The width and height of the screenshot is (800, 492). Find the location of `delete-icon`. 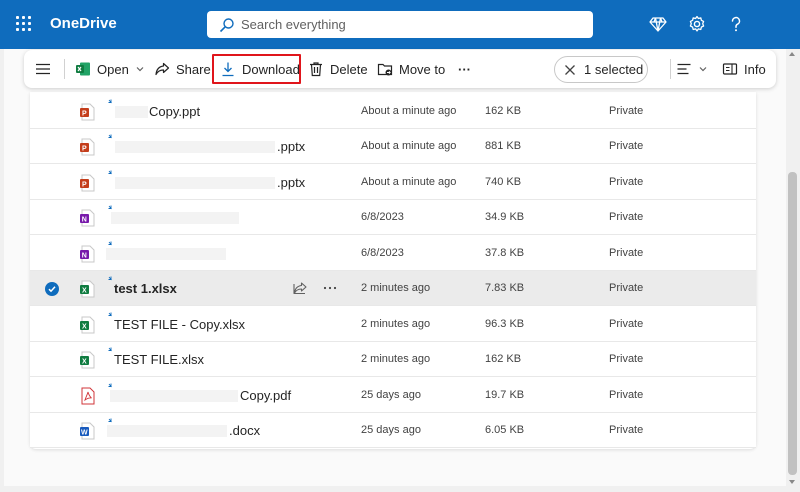

delete-icon is located at coordinates (316, 69).